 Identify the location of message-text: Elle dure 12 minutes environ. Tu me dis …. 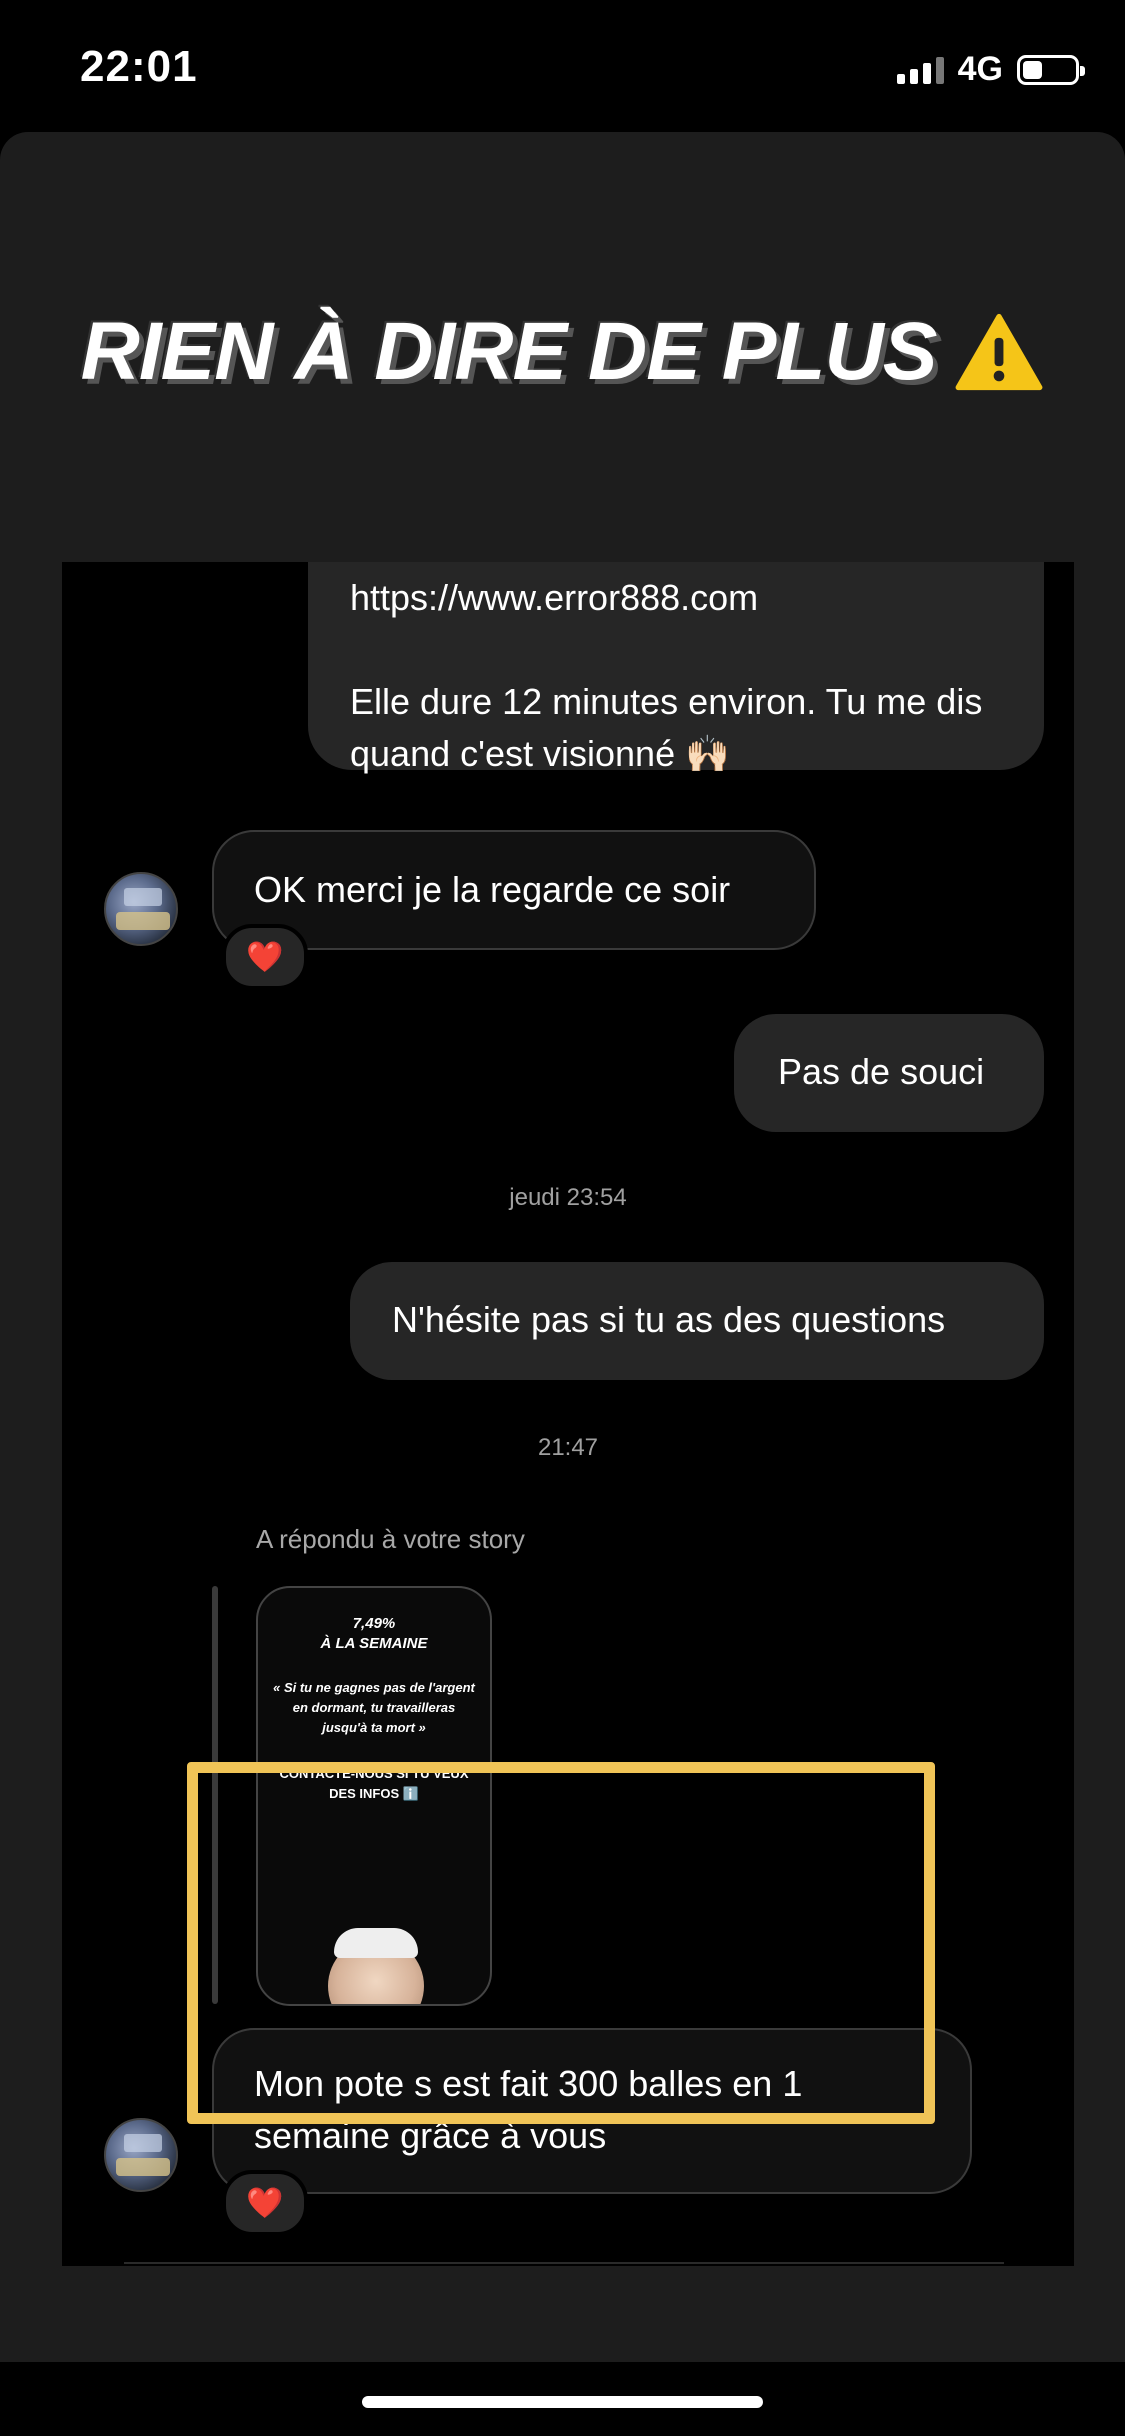
(666, 727).